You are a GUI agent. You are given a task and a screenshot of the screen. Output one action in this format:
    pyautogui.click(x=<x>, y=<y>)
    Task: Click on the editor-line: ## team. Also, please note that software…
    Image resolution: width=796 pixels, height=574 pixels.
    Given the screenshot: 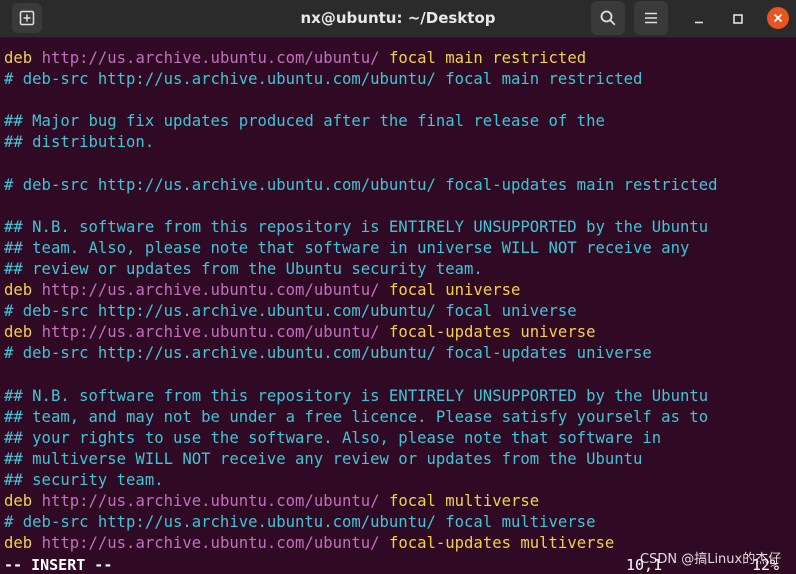 What is the action you would take?
    pyautogui.click(x=400, y=248)
    